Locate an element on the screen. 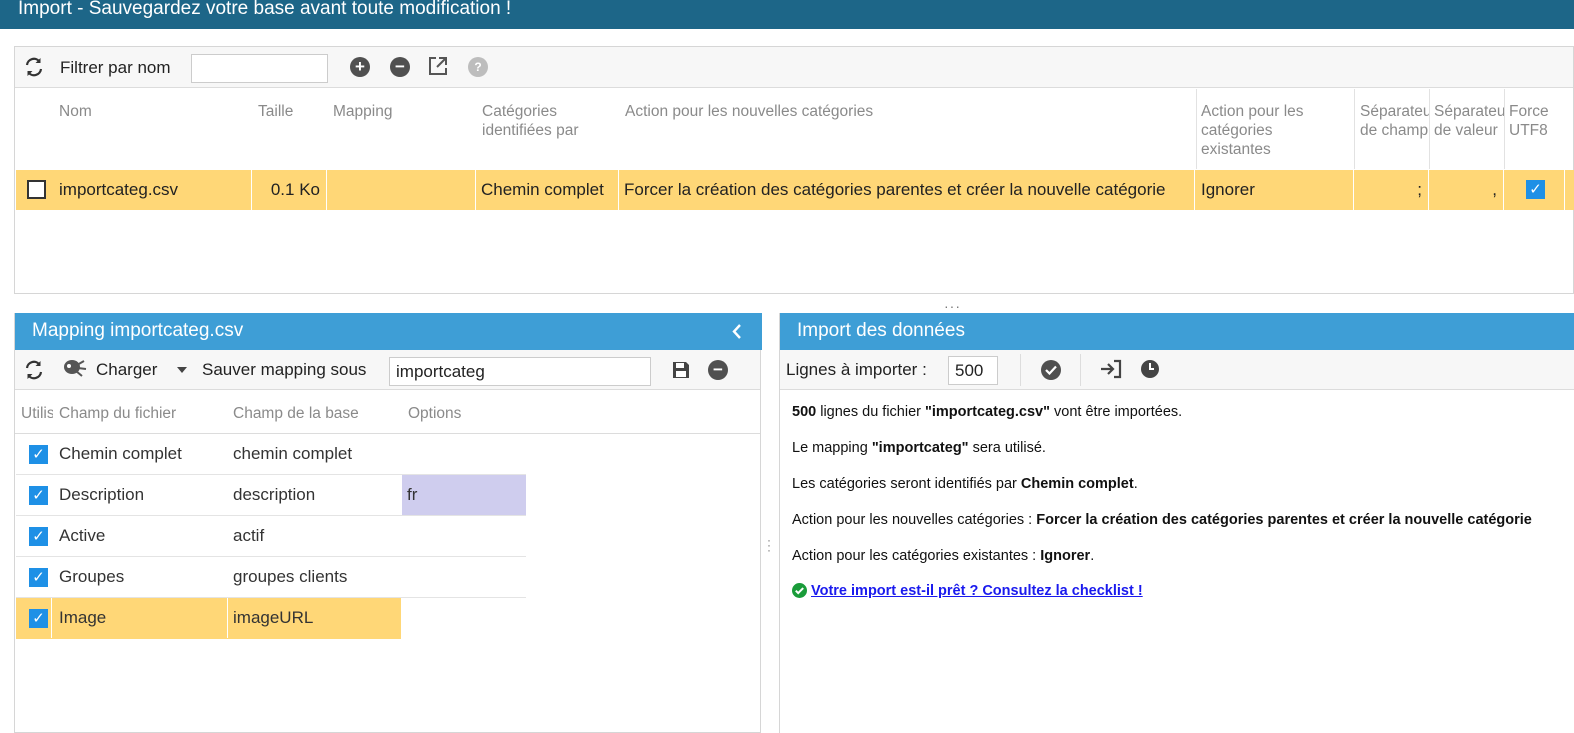 This screenshot has width=1574, height=733. validate-icon is located at coordinates (1051, 370).